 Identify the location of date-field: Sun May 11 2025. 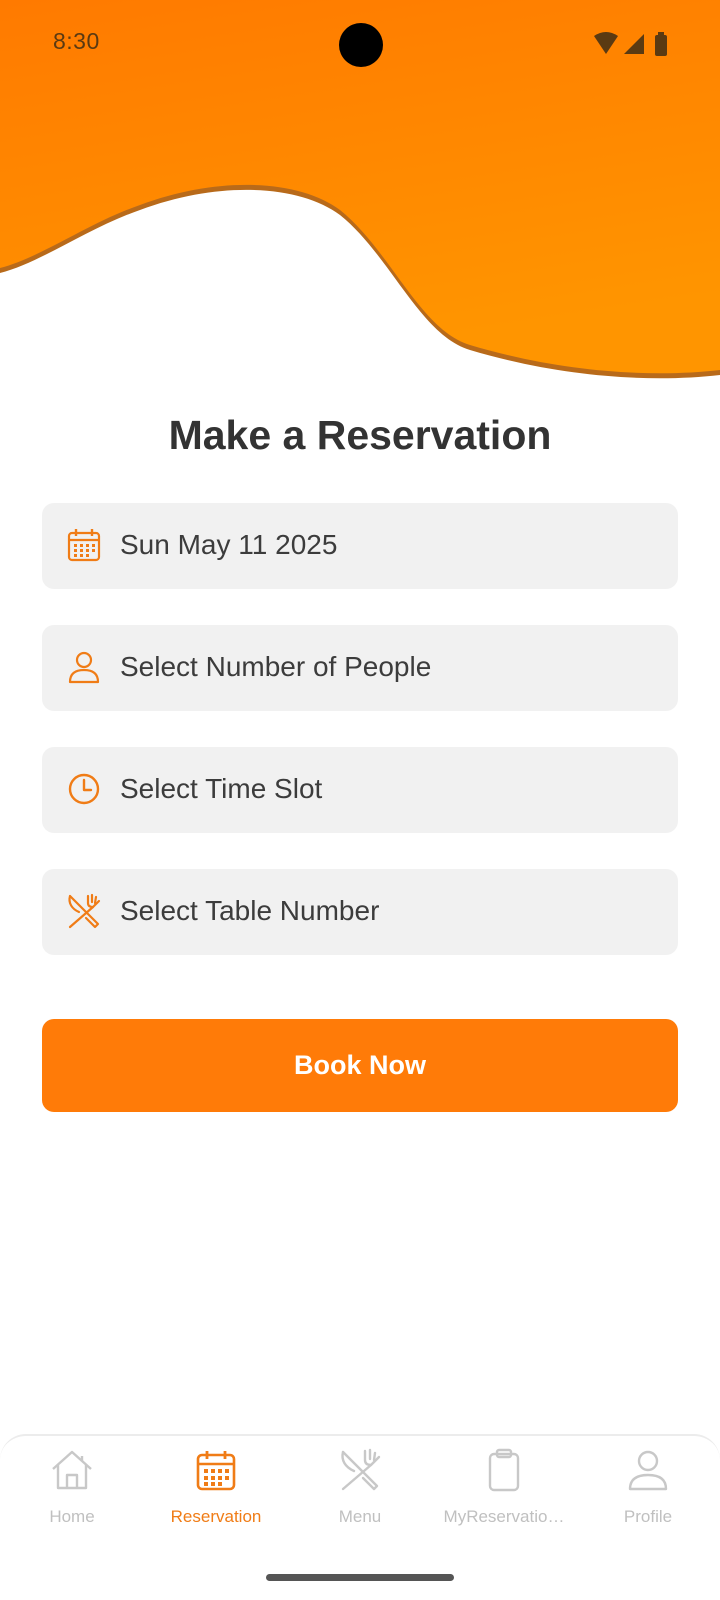
(360, 546).